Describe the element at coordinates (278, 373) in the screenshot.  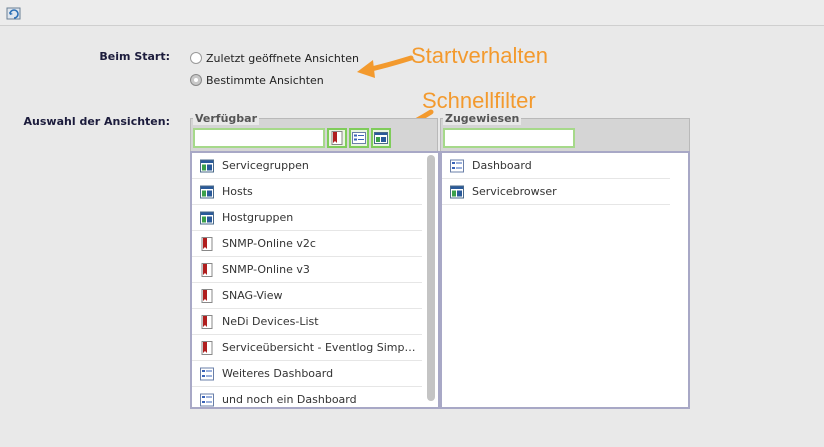
I see `available-list-item-label: Weiteres Dashboard` at that location.